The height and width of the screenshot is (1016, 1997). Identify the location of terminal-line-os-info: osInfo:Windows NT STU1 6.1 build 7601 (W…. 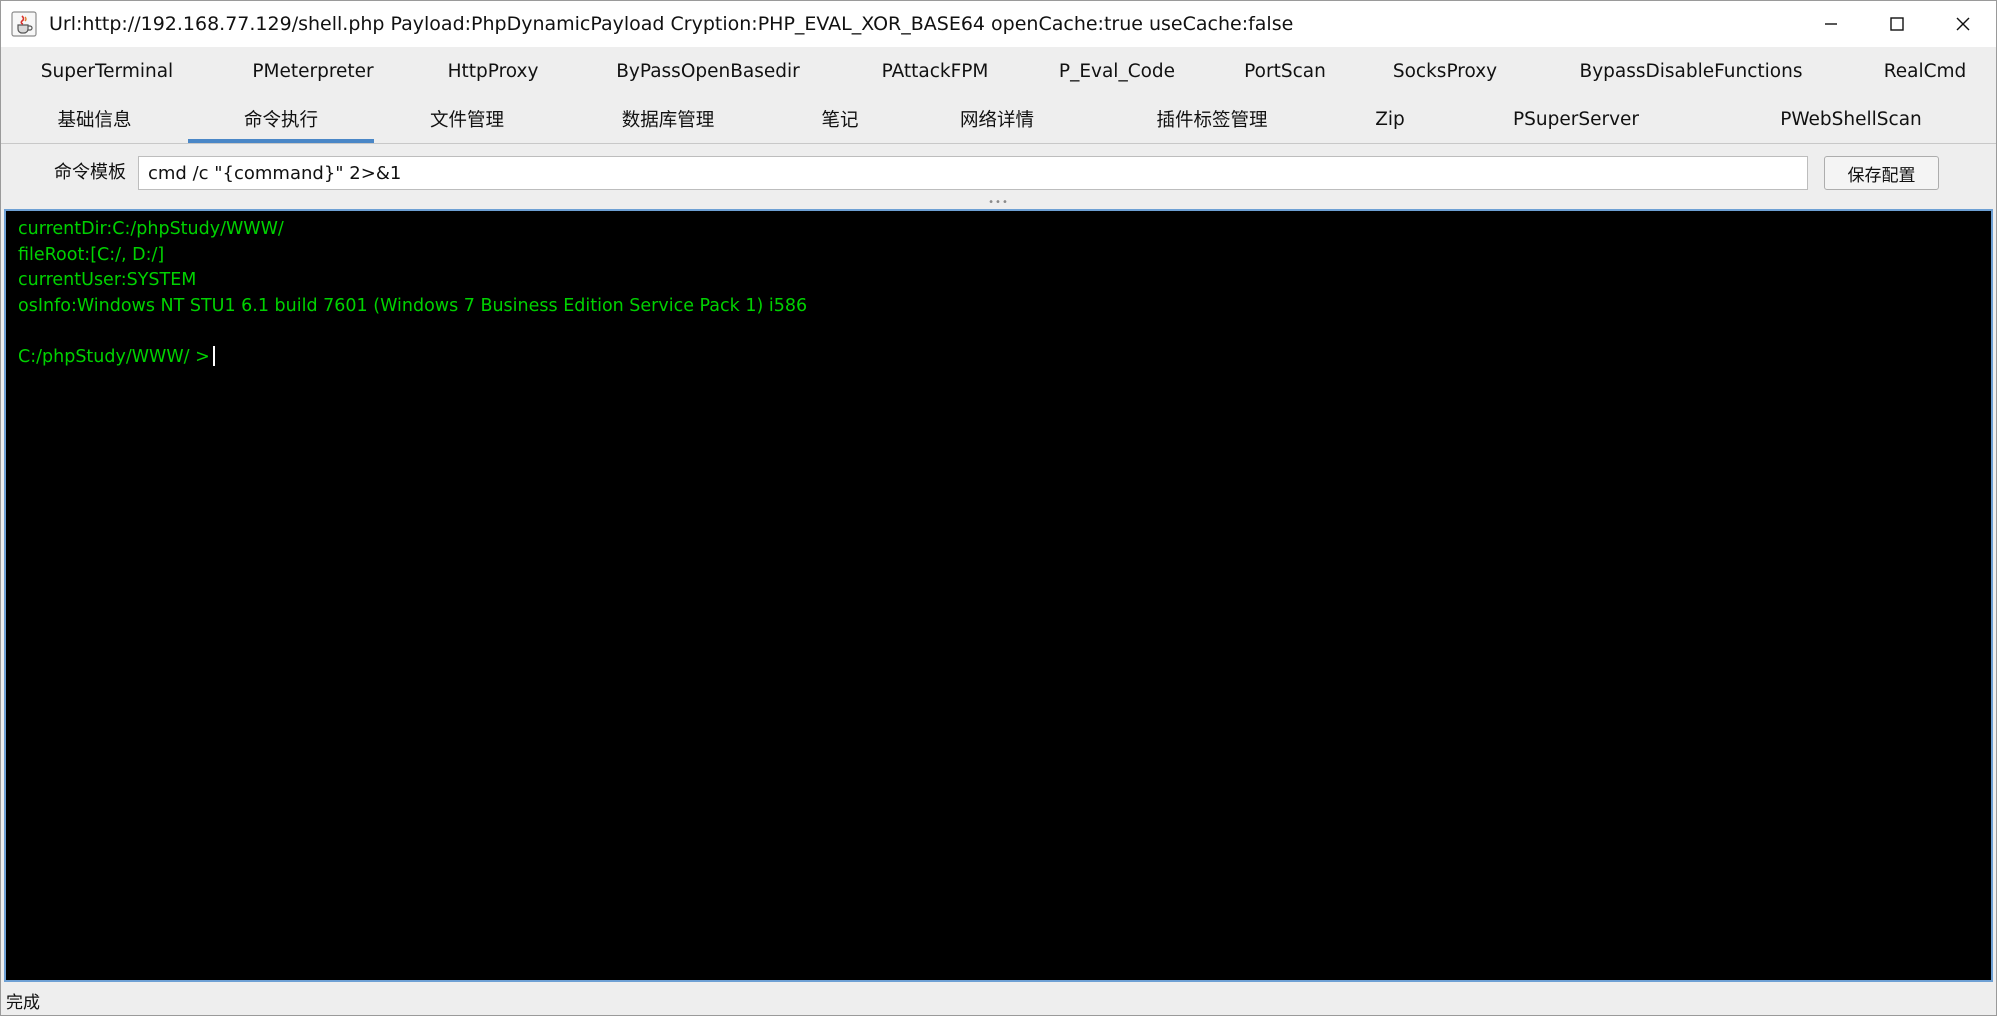
(413, 305).